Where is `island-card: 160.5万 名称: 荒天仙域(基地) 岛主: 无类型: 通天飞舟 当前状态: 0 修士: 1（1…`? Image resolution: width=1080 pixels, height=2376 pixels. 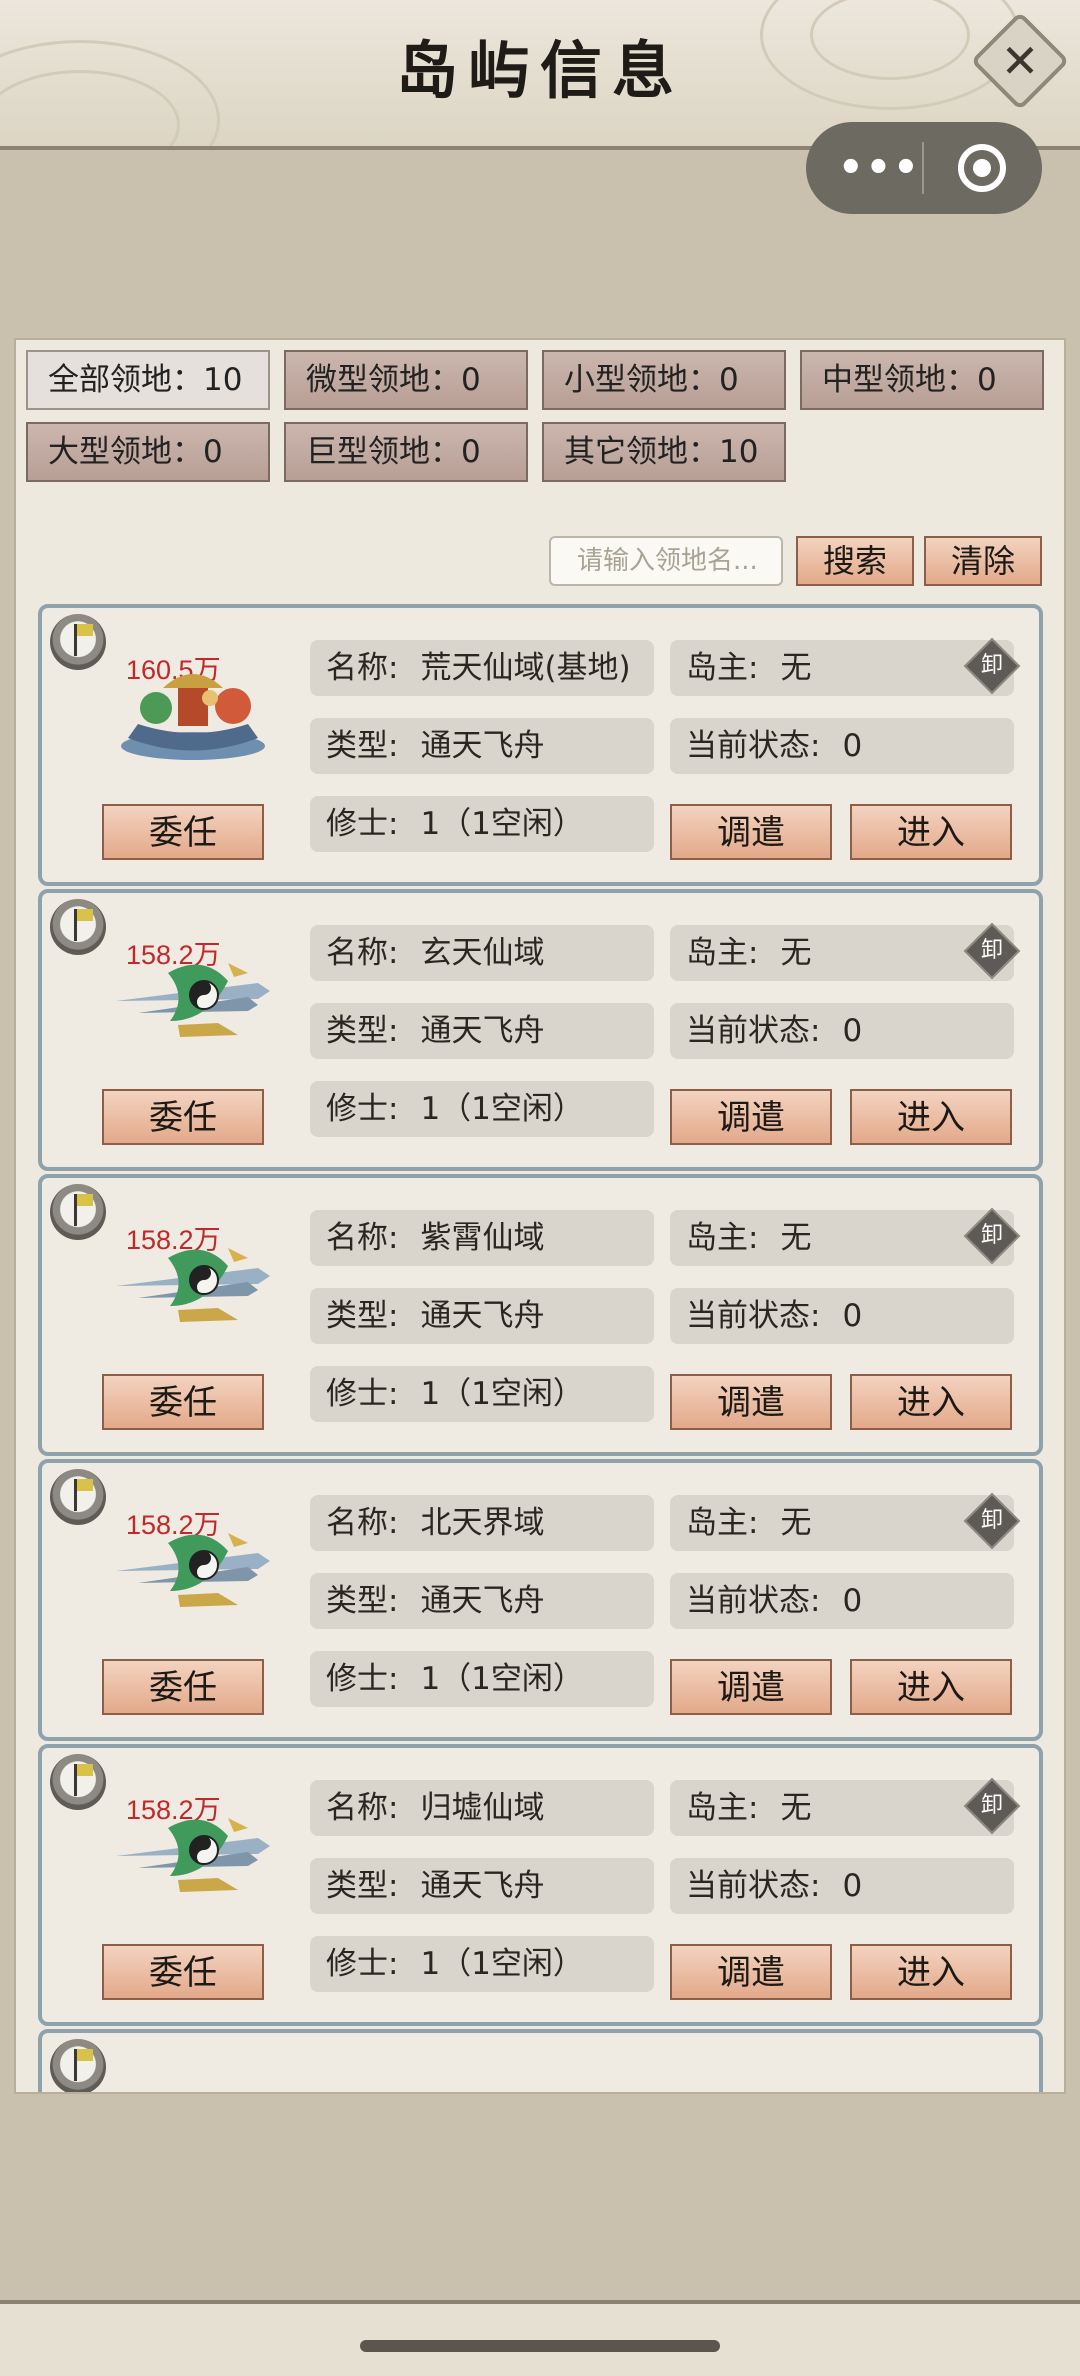
island-card: 160.5万 名称: 荒天仙域(基地) 岛主: 无类型: 通天飞舟 当前状态: 0 修士: 1（1… is located at coordinates (540, 745).